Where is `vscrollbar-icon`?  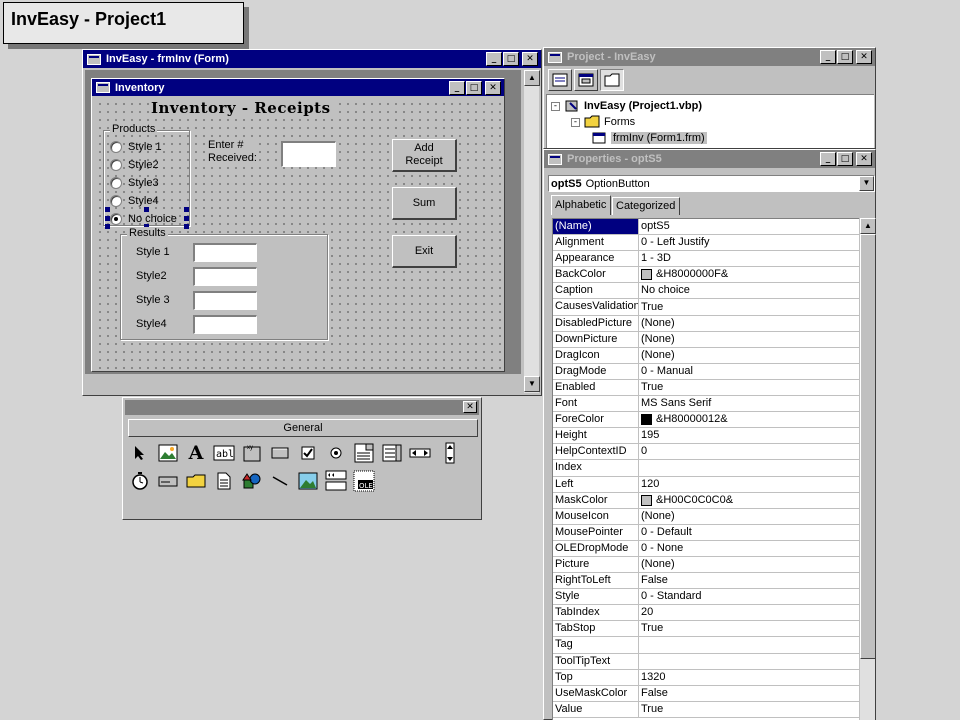 vscrollbar-icon is located at coordinates (450, 453).